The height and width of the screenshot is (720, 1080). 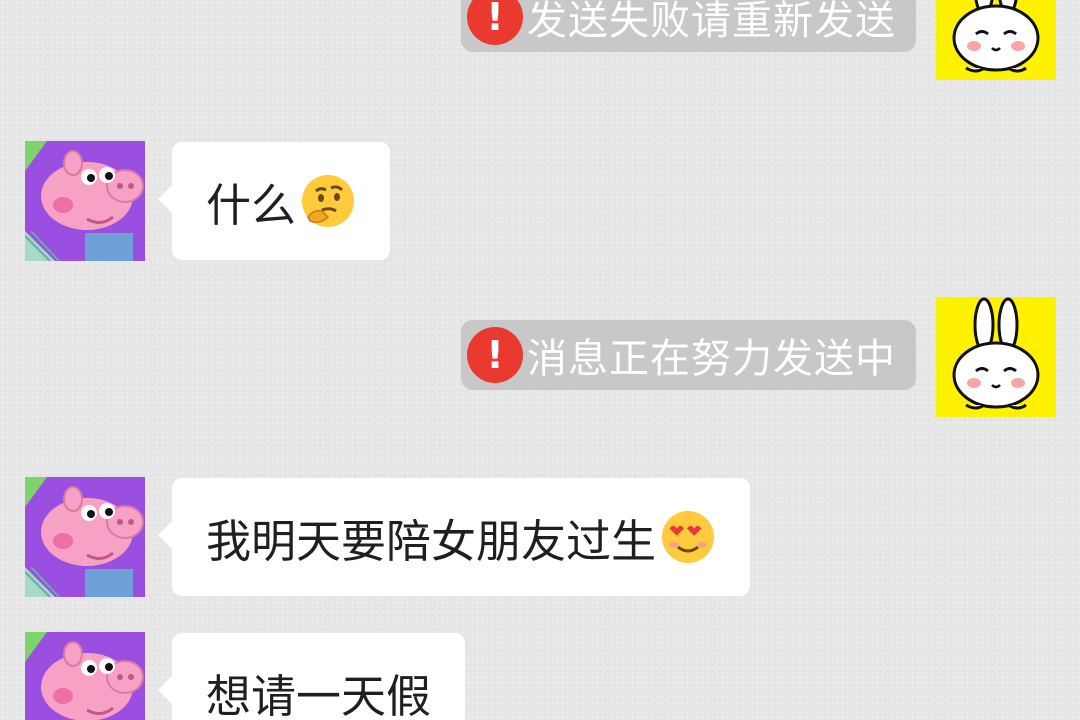 What do you see at coordinates (319, 694) in the screenshot?
I see `incoming-message-text: 想请一天假` at bounding box center [319, 694].